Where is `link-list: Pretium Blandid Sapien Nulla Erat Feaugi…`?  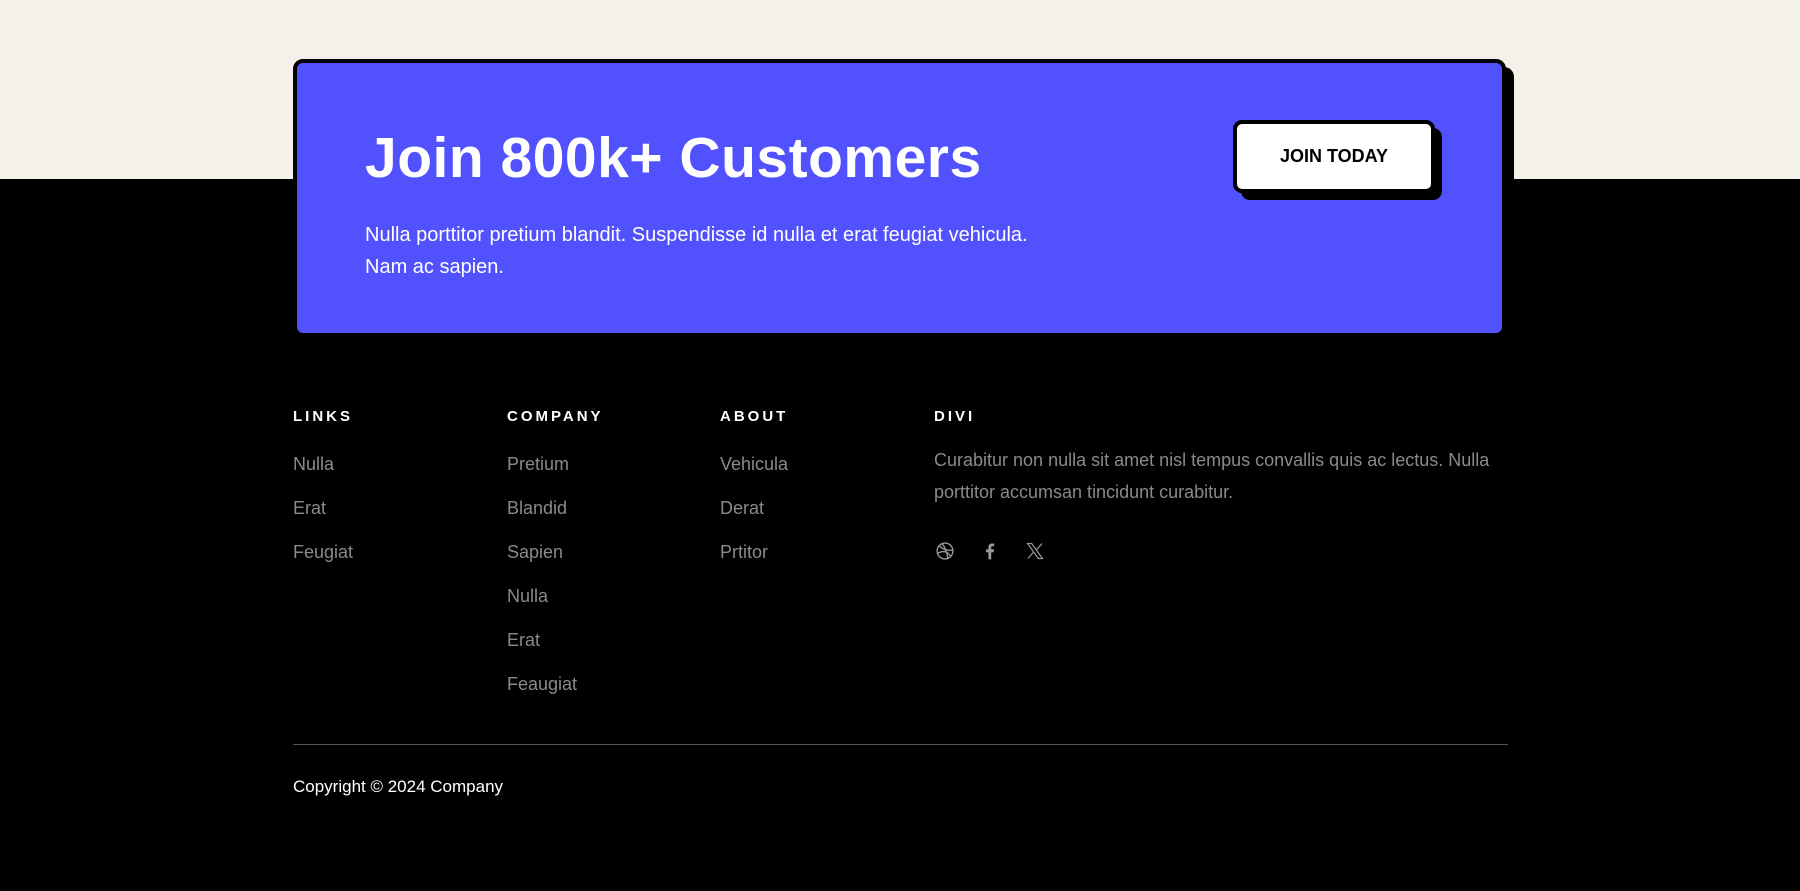
link-list: Pretium Blandid Sapien Nulla Erat Feaugi… is located at coordinates (542, 585).